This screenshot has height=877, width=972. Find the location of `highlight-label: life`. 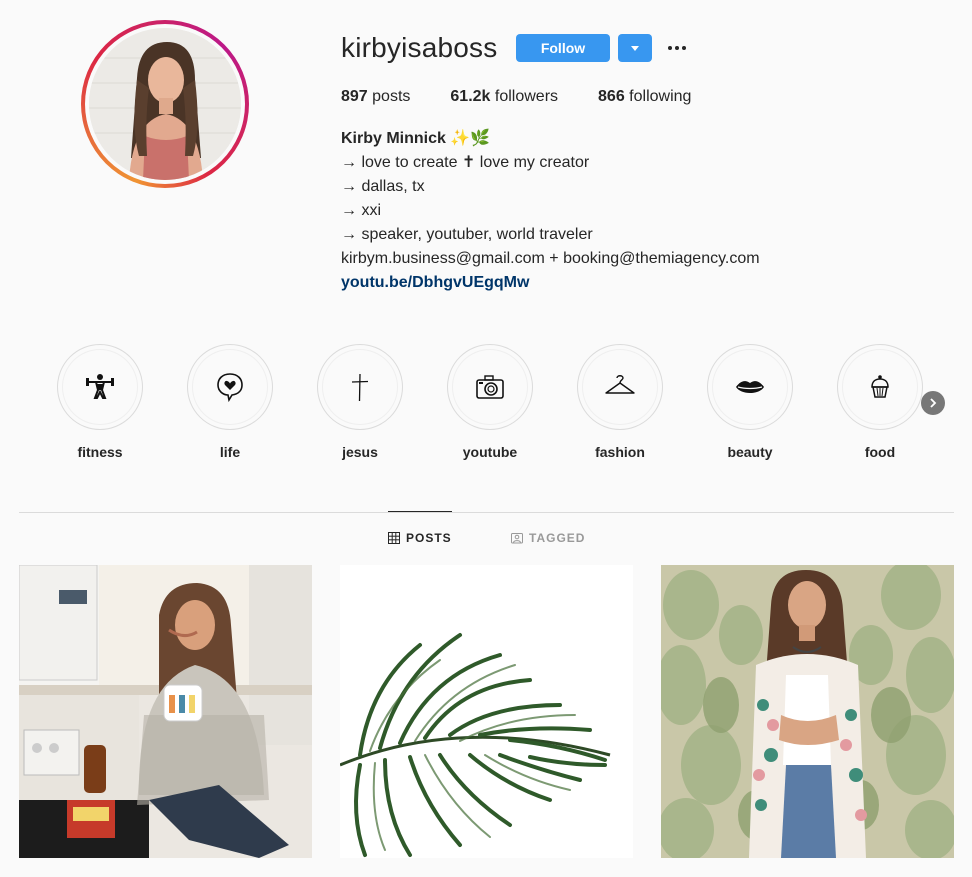

highlight-label: life is located at coordinates (230, 452).